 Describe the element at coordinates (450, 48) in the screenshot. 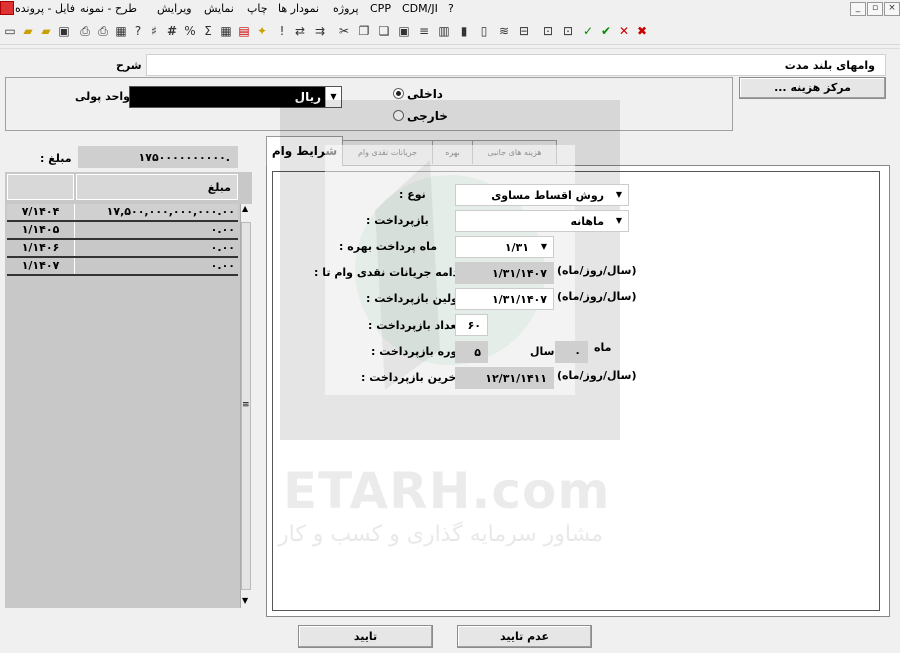

I see `separator` at that location.